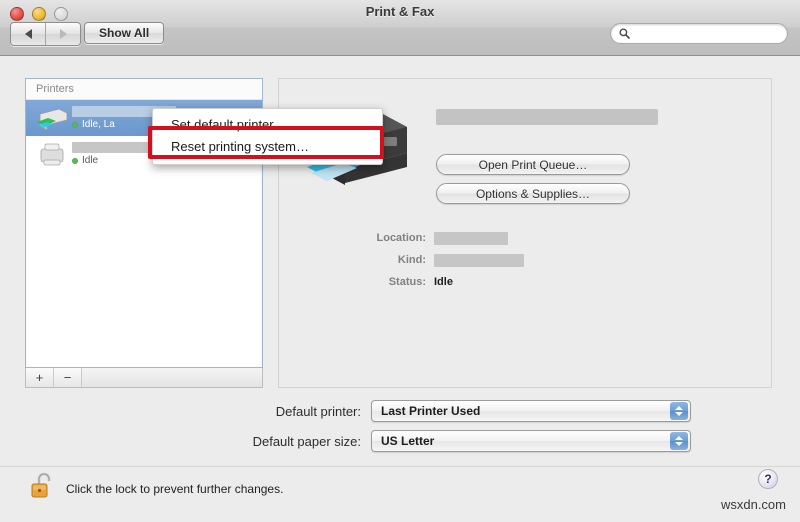  I want to click on info-row-status: Status: Idle, so click(525, 282).